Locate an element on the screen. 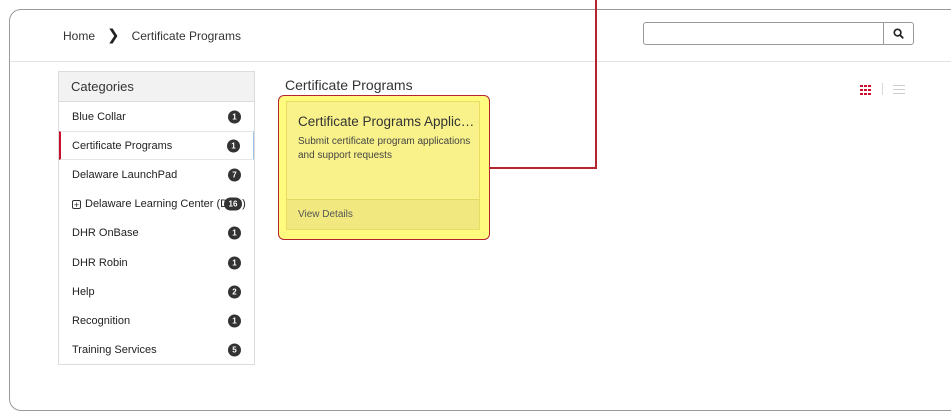 This screenshot has height=411, width=951. breadcrumb-home: Home is located at coordinates (79, 36).